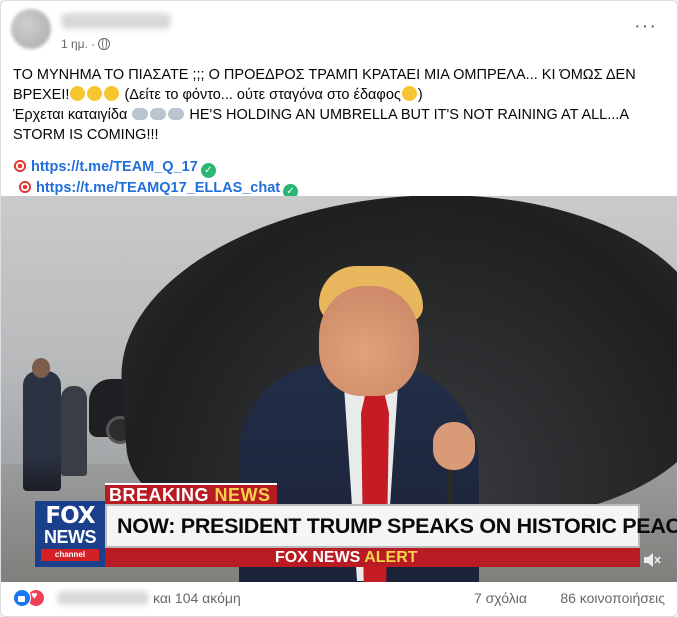  I want to click on post-meta: 1 ημ. ·, so click(86, 44).